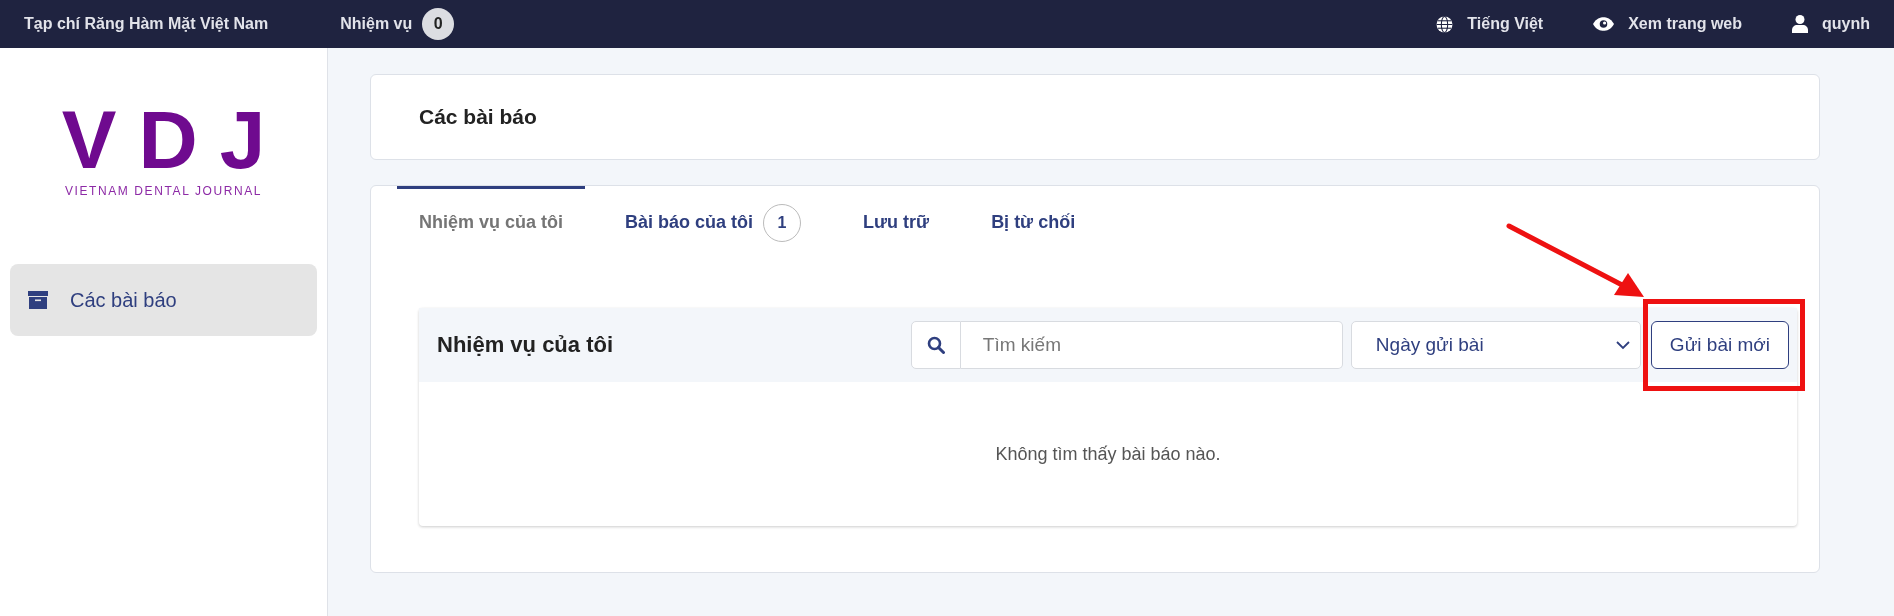  I want to click on search-button, so click(935, 345).